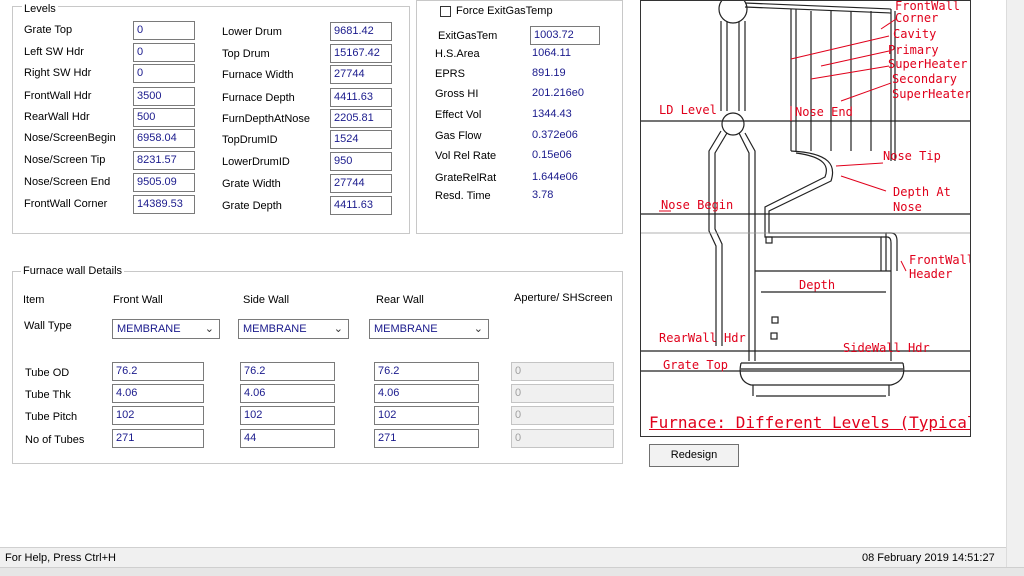 This screenshot has height=576, width=1024. I want to click on level-field: 9681.42, so click(361, 31).